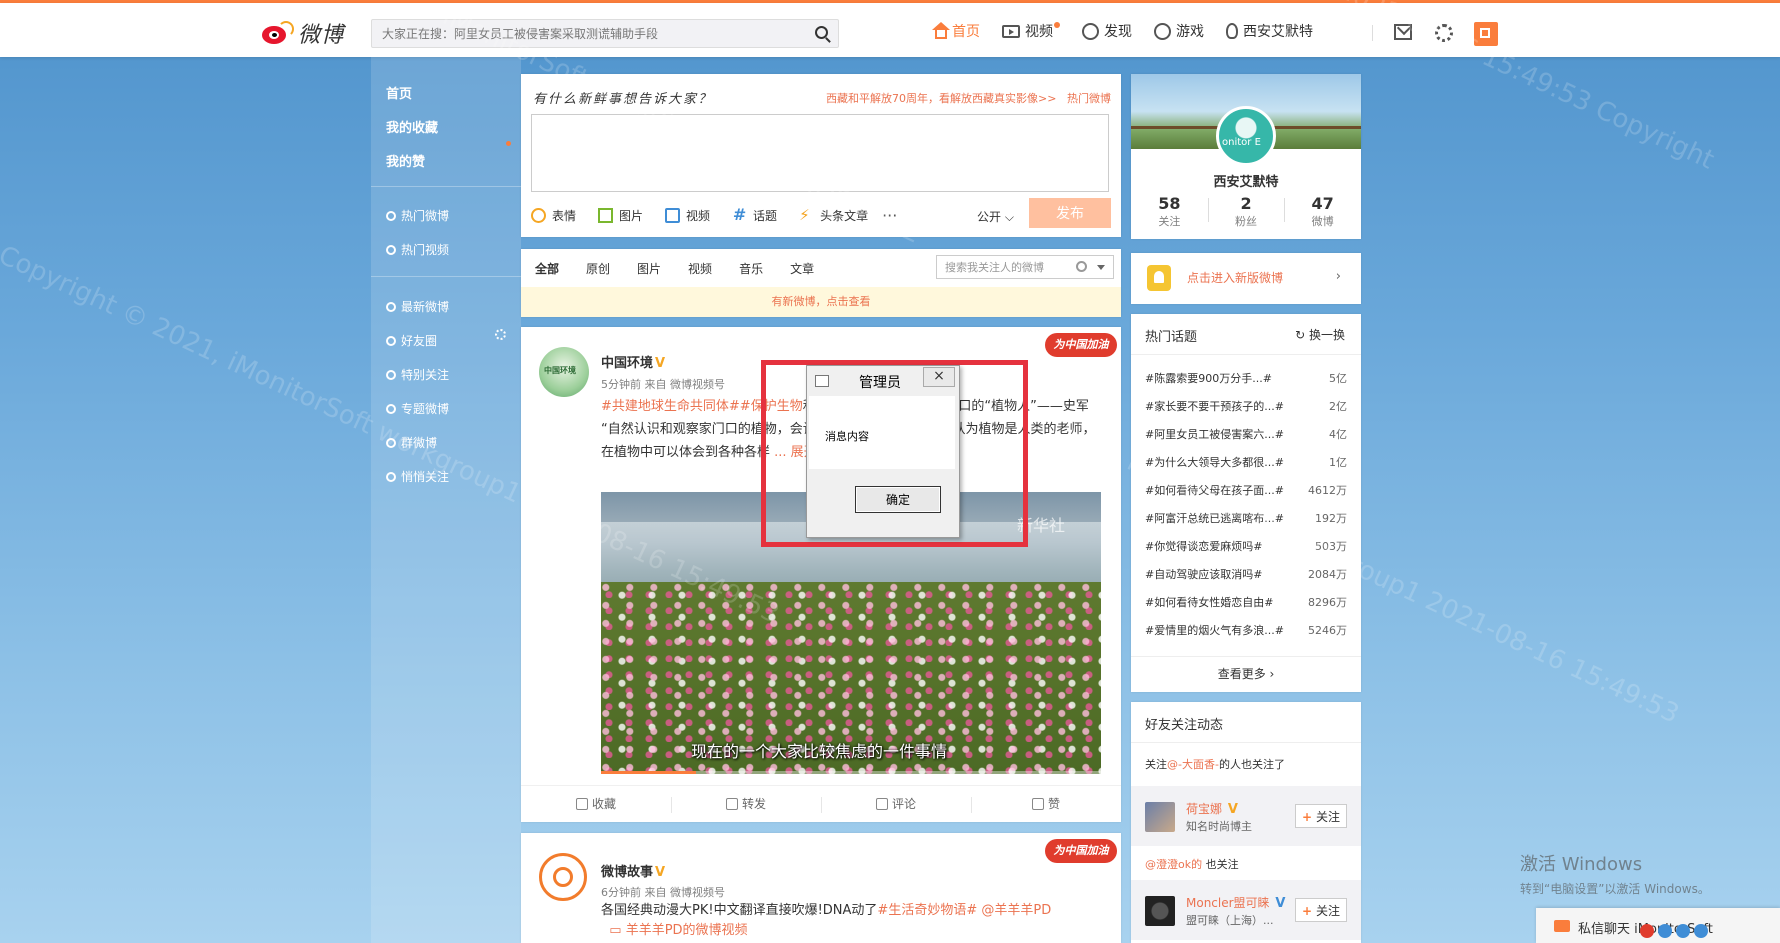  Describe the element at coordinates (417, 408) in the screenshot. I see `sidebar-item-topic-weibo: 专题微博` at that location.